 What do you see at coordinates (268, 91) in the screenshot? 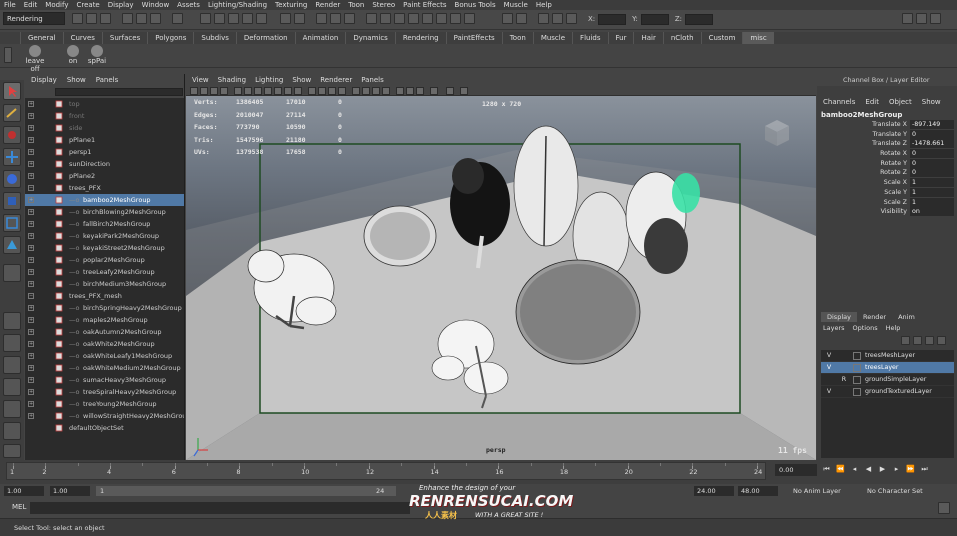
I see `gate-mask-icon` at bounding box center [268, 91].